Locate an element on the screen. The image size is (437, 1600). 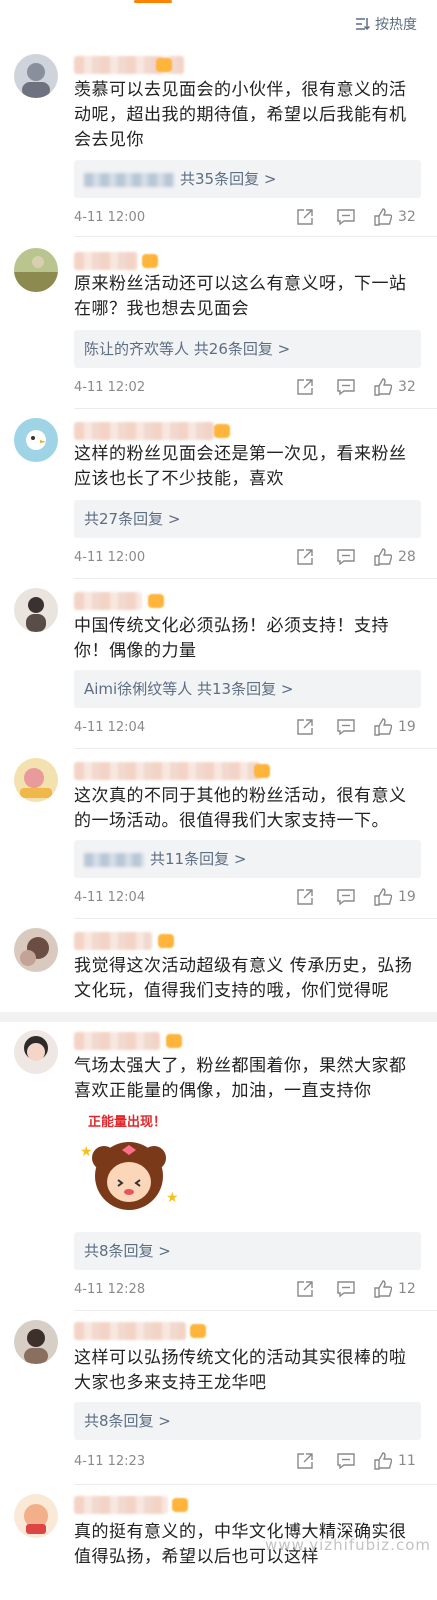
comment-time: 4-11 12:23 is located at coordinates (110, 1461).